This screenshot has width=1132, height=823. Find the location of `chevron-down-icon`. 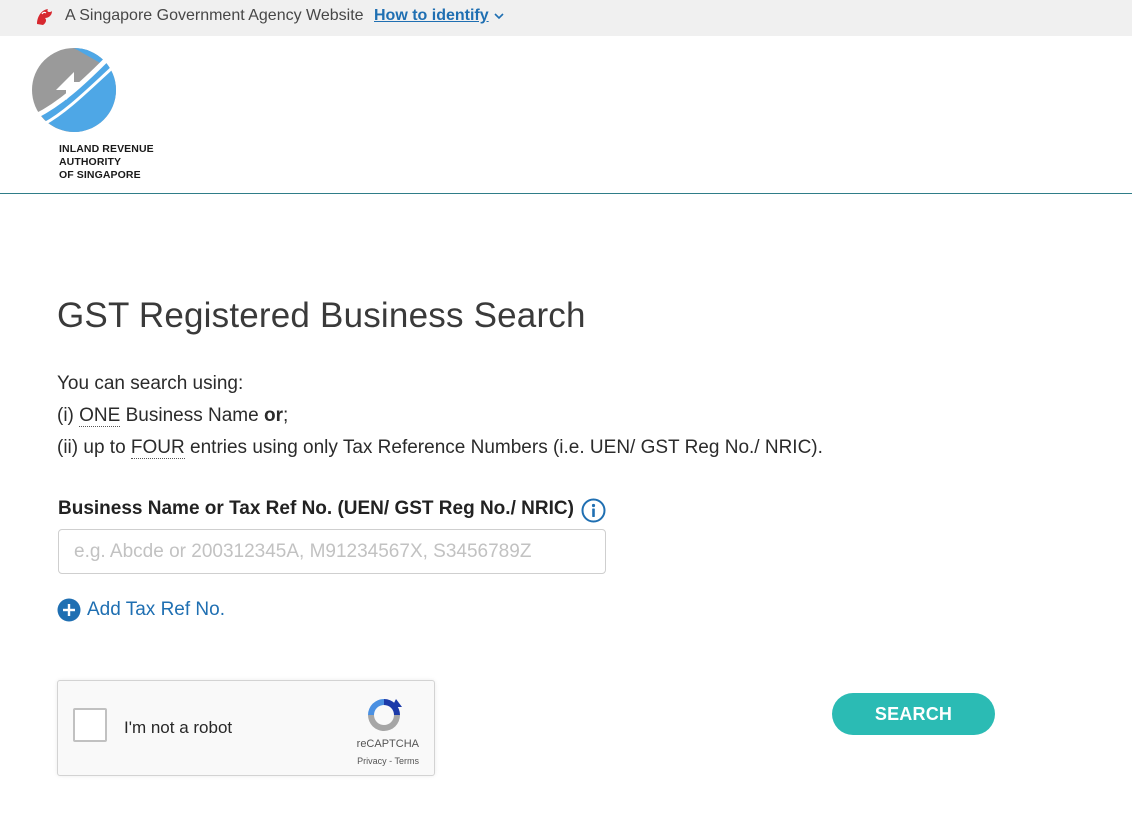

chevron-down-icon is located at coordinates (499, 16).